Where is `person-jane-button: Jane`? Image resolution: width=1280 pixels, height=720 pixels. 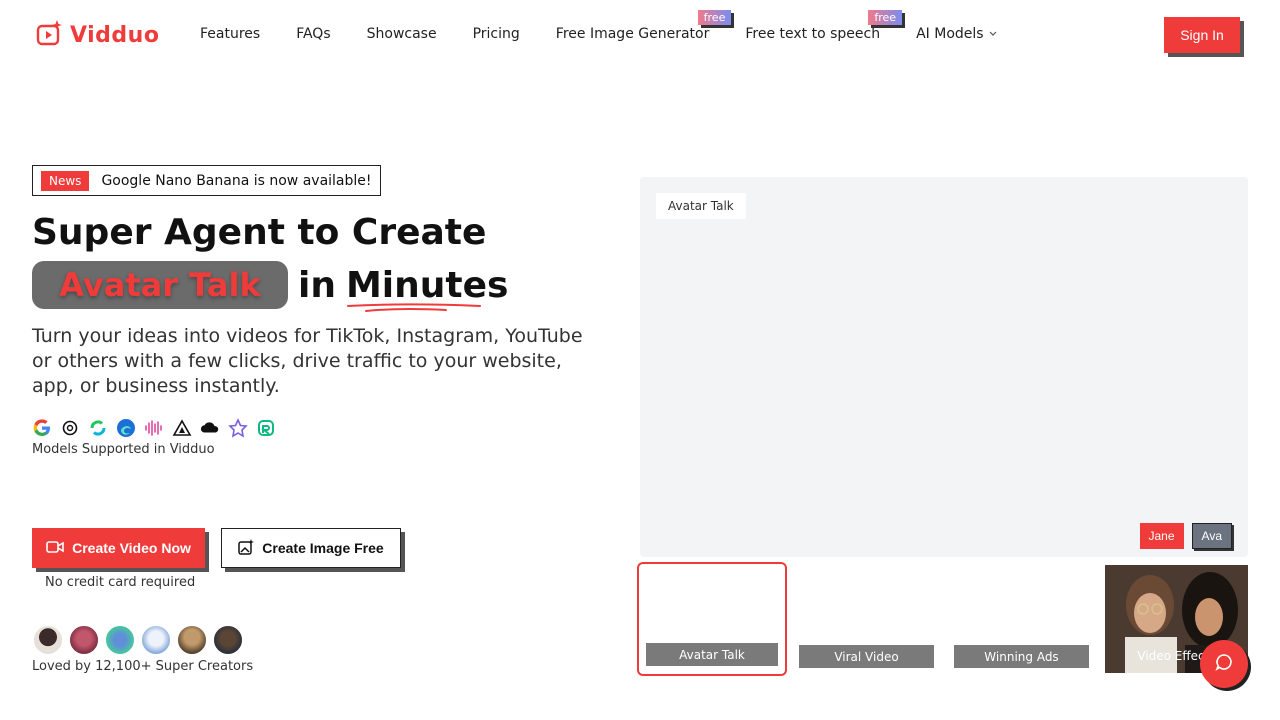 person-jane-button: Jane is located at coordinates (1161, 536).